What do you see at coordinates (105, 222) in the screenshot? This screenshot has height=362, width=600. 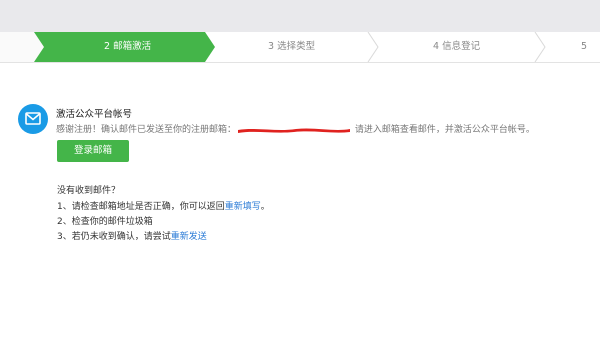 I see `help-item-2: 2、检查你的邮件垃圾箱` at bounding box center [105, 222].